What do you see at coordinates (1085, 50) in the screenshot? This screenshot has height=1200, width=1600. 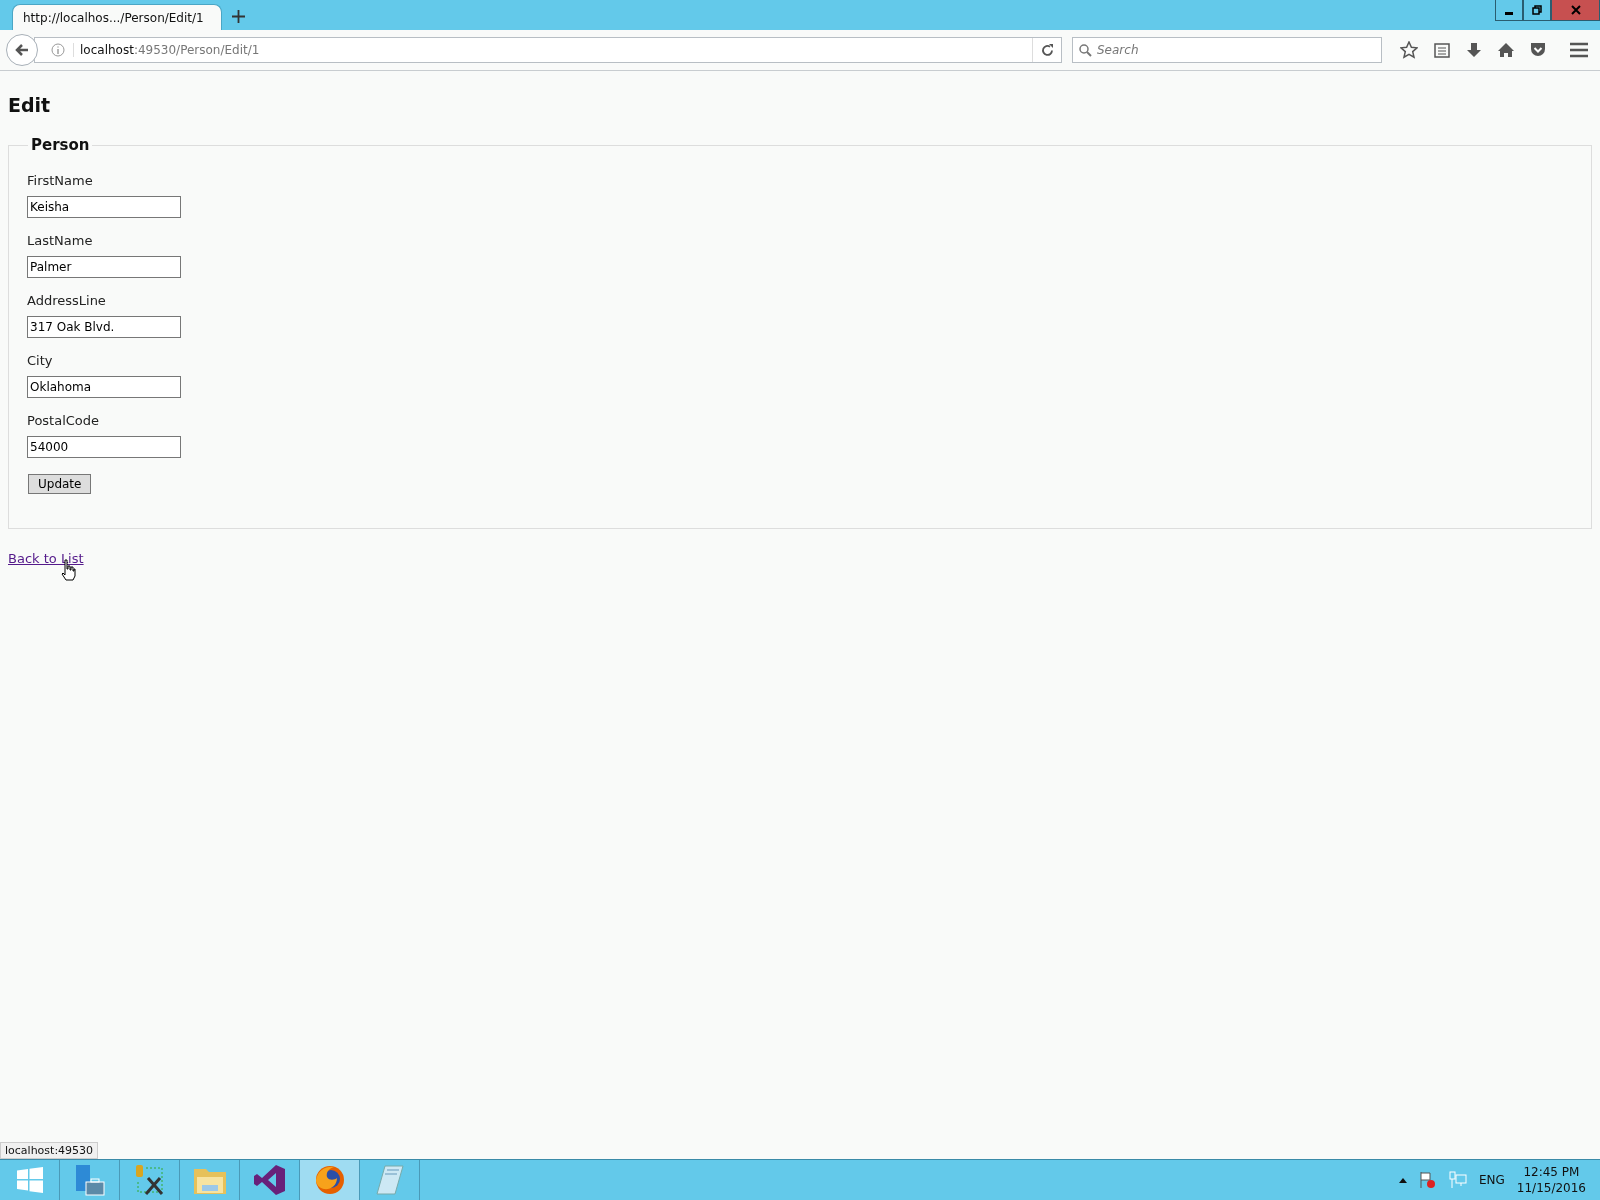 I see `search-icon` at bounding box center [1085, 50].